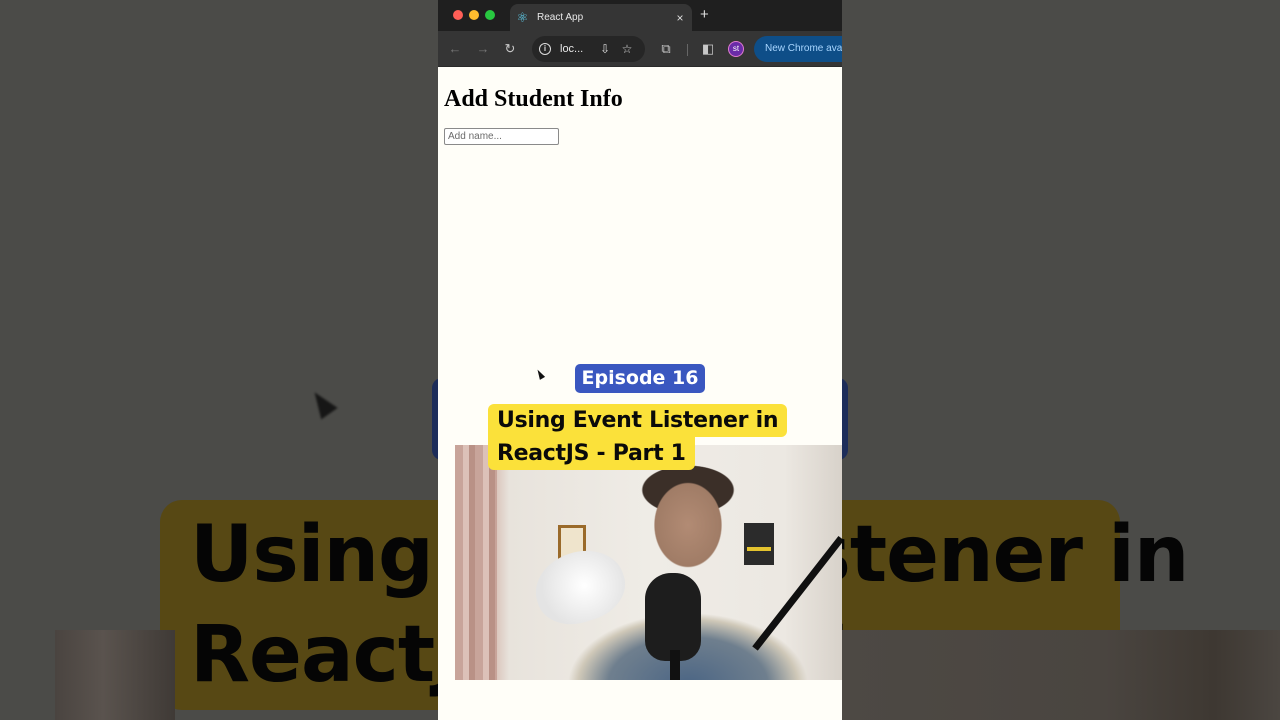  Describe the element at coordinates (759, 544) in the screenshot. I see `wall-poster` at that location.